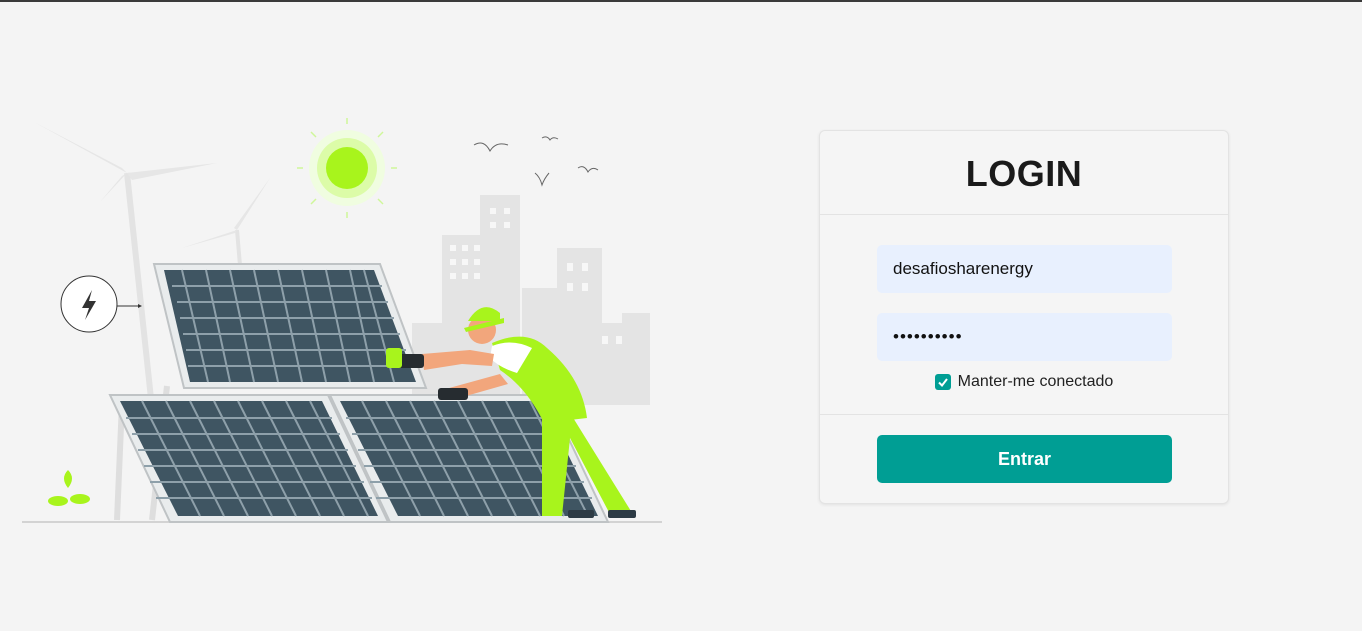  Describe the element at coordinates (536, 161) in the screenshot. I see `birds` at that location.